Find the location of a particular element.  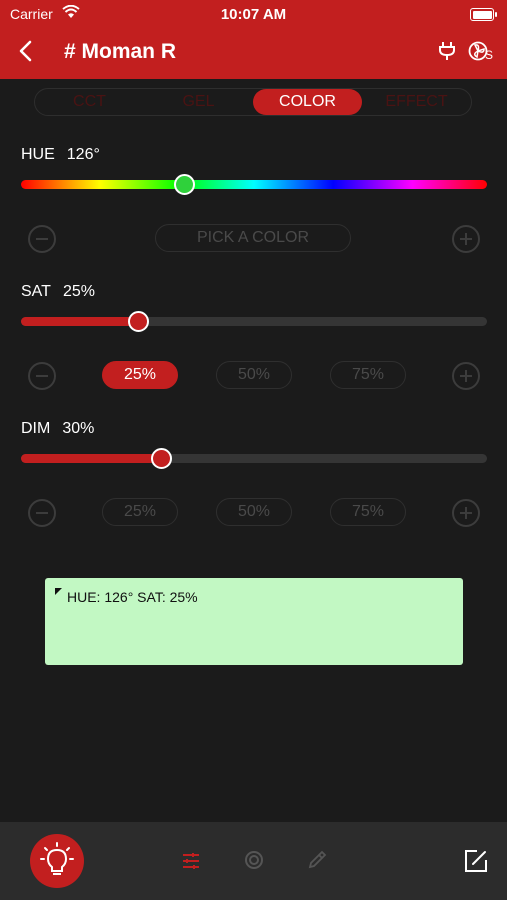

hue-increase-button is located at coordinates (466, 239).